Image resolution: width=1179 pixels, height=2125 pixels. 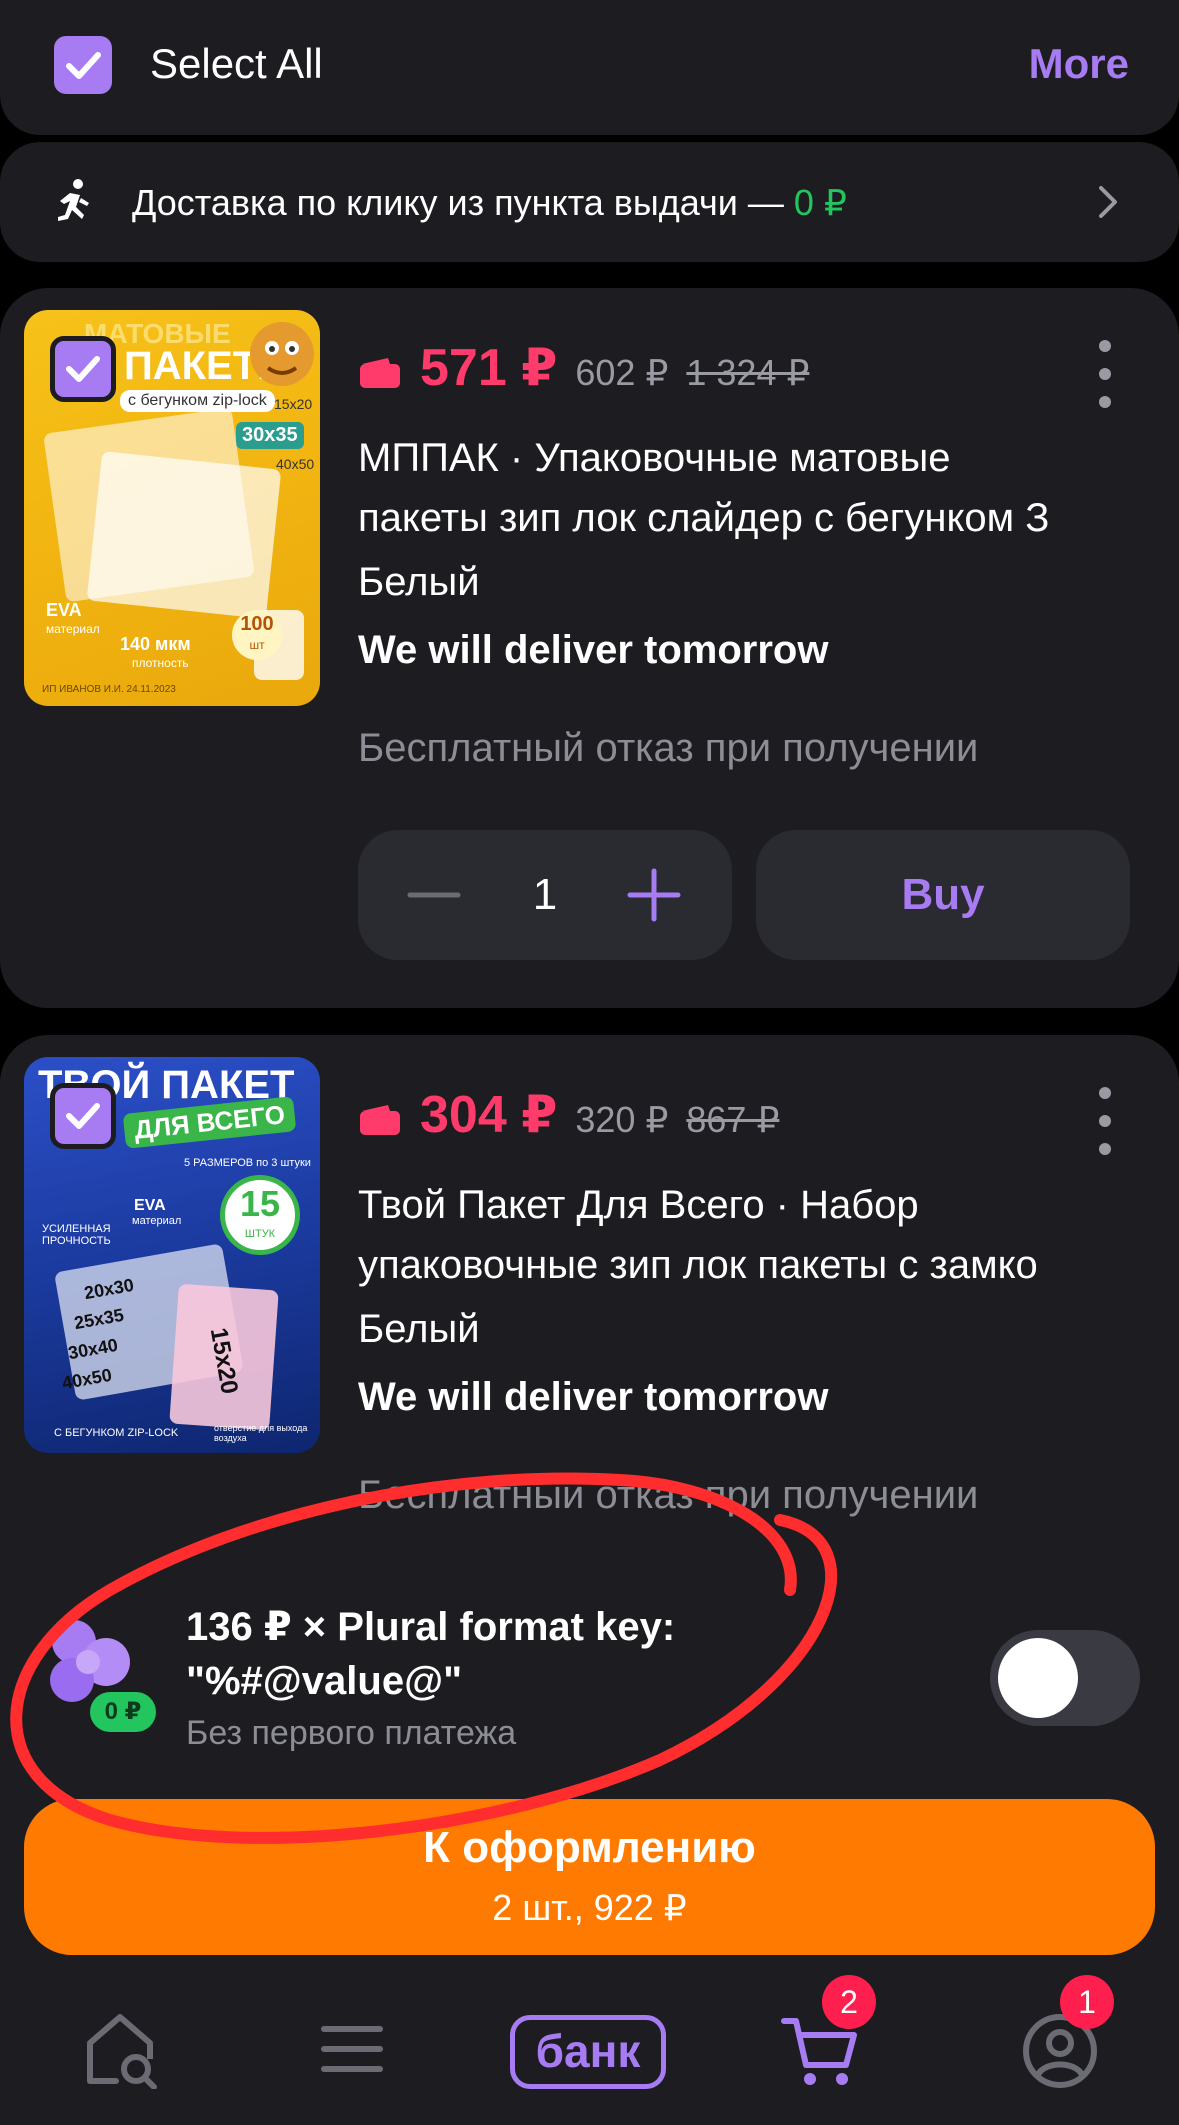 What do you see at coordinates (622, 1119) in the screenshot?
I see `intermediate-price: 320 ₽` at bounding box center [622, 1119].